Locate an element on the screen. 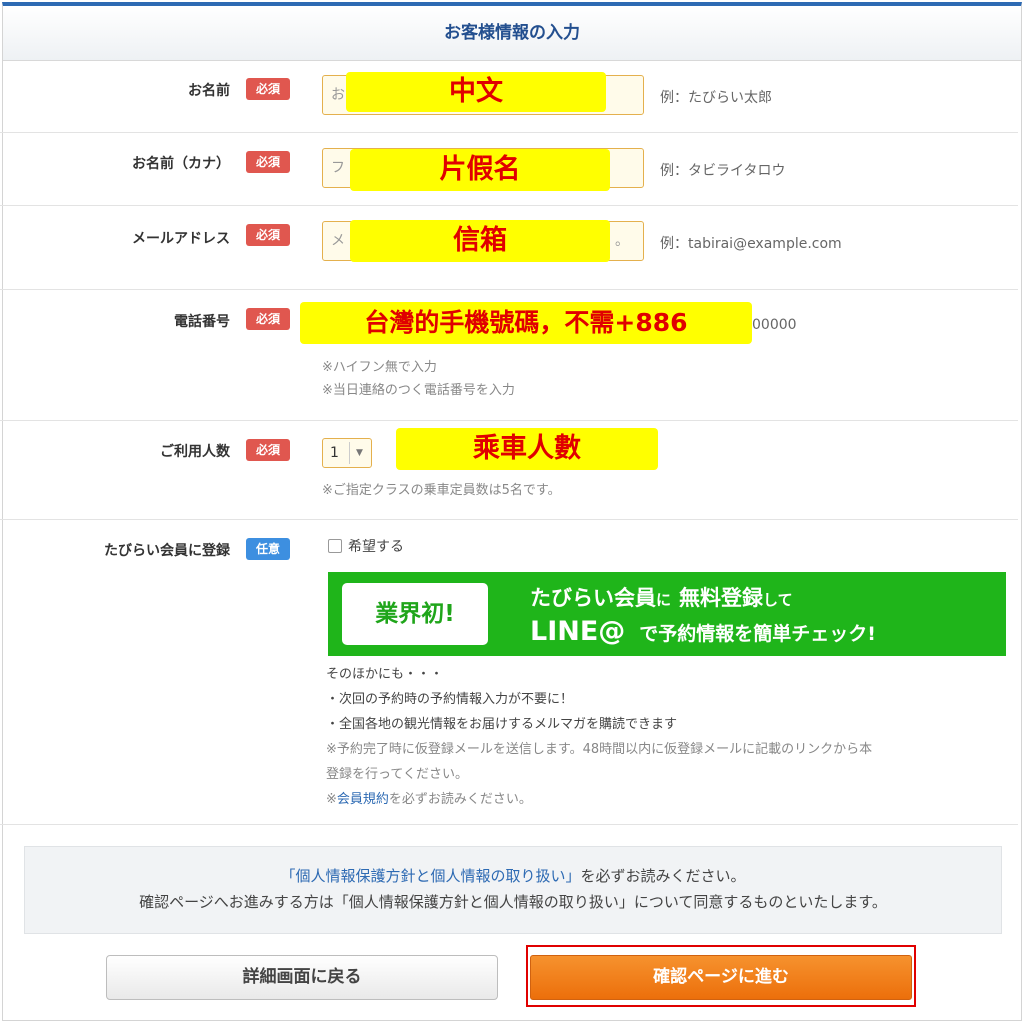 This screenshot has height=1023, width=1024. banner-text-d: して is located at coordinates (778, 600).